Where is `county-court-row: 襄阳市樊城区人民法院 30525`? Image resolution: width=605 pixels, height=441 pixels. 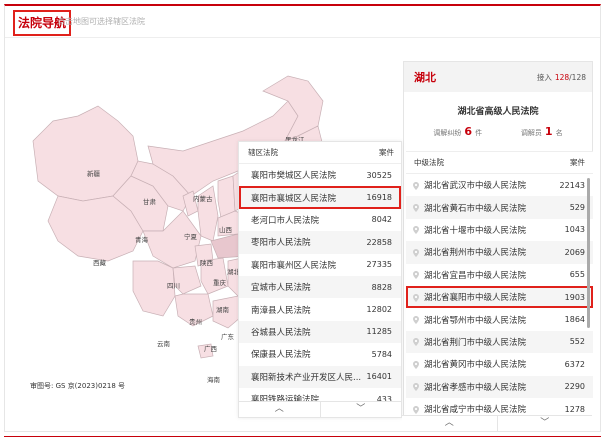
county-court-row: 襄阳市樊城区人民法院 30525 is located at coordinates (320, 175).